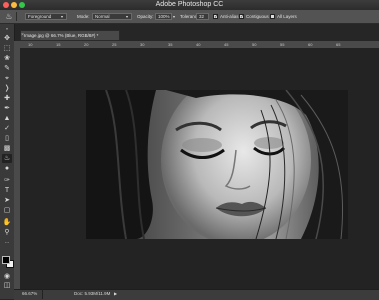 This screenshot has height=300, width=379. Describe the element at coordinates (92, 293) in the screenshot. I see `document-size: Doc: 5.93M/11.9M` at that location.